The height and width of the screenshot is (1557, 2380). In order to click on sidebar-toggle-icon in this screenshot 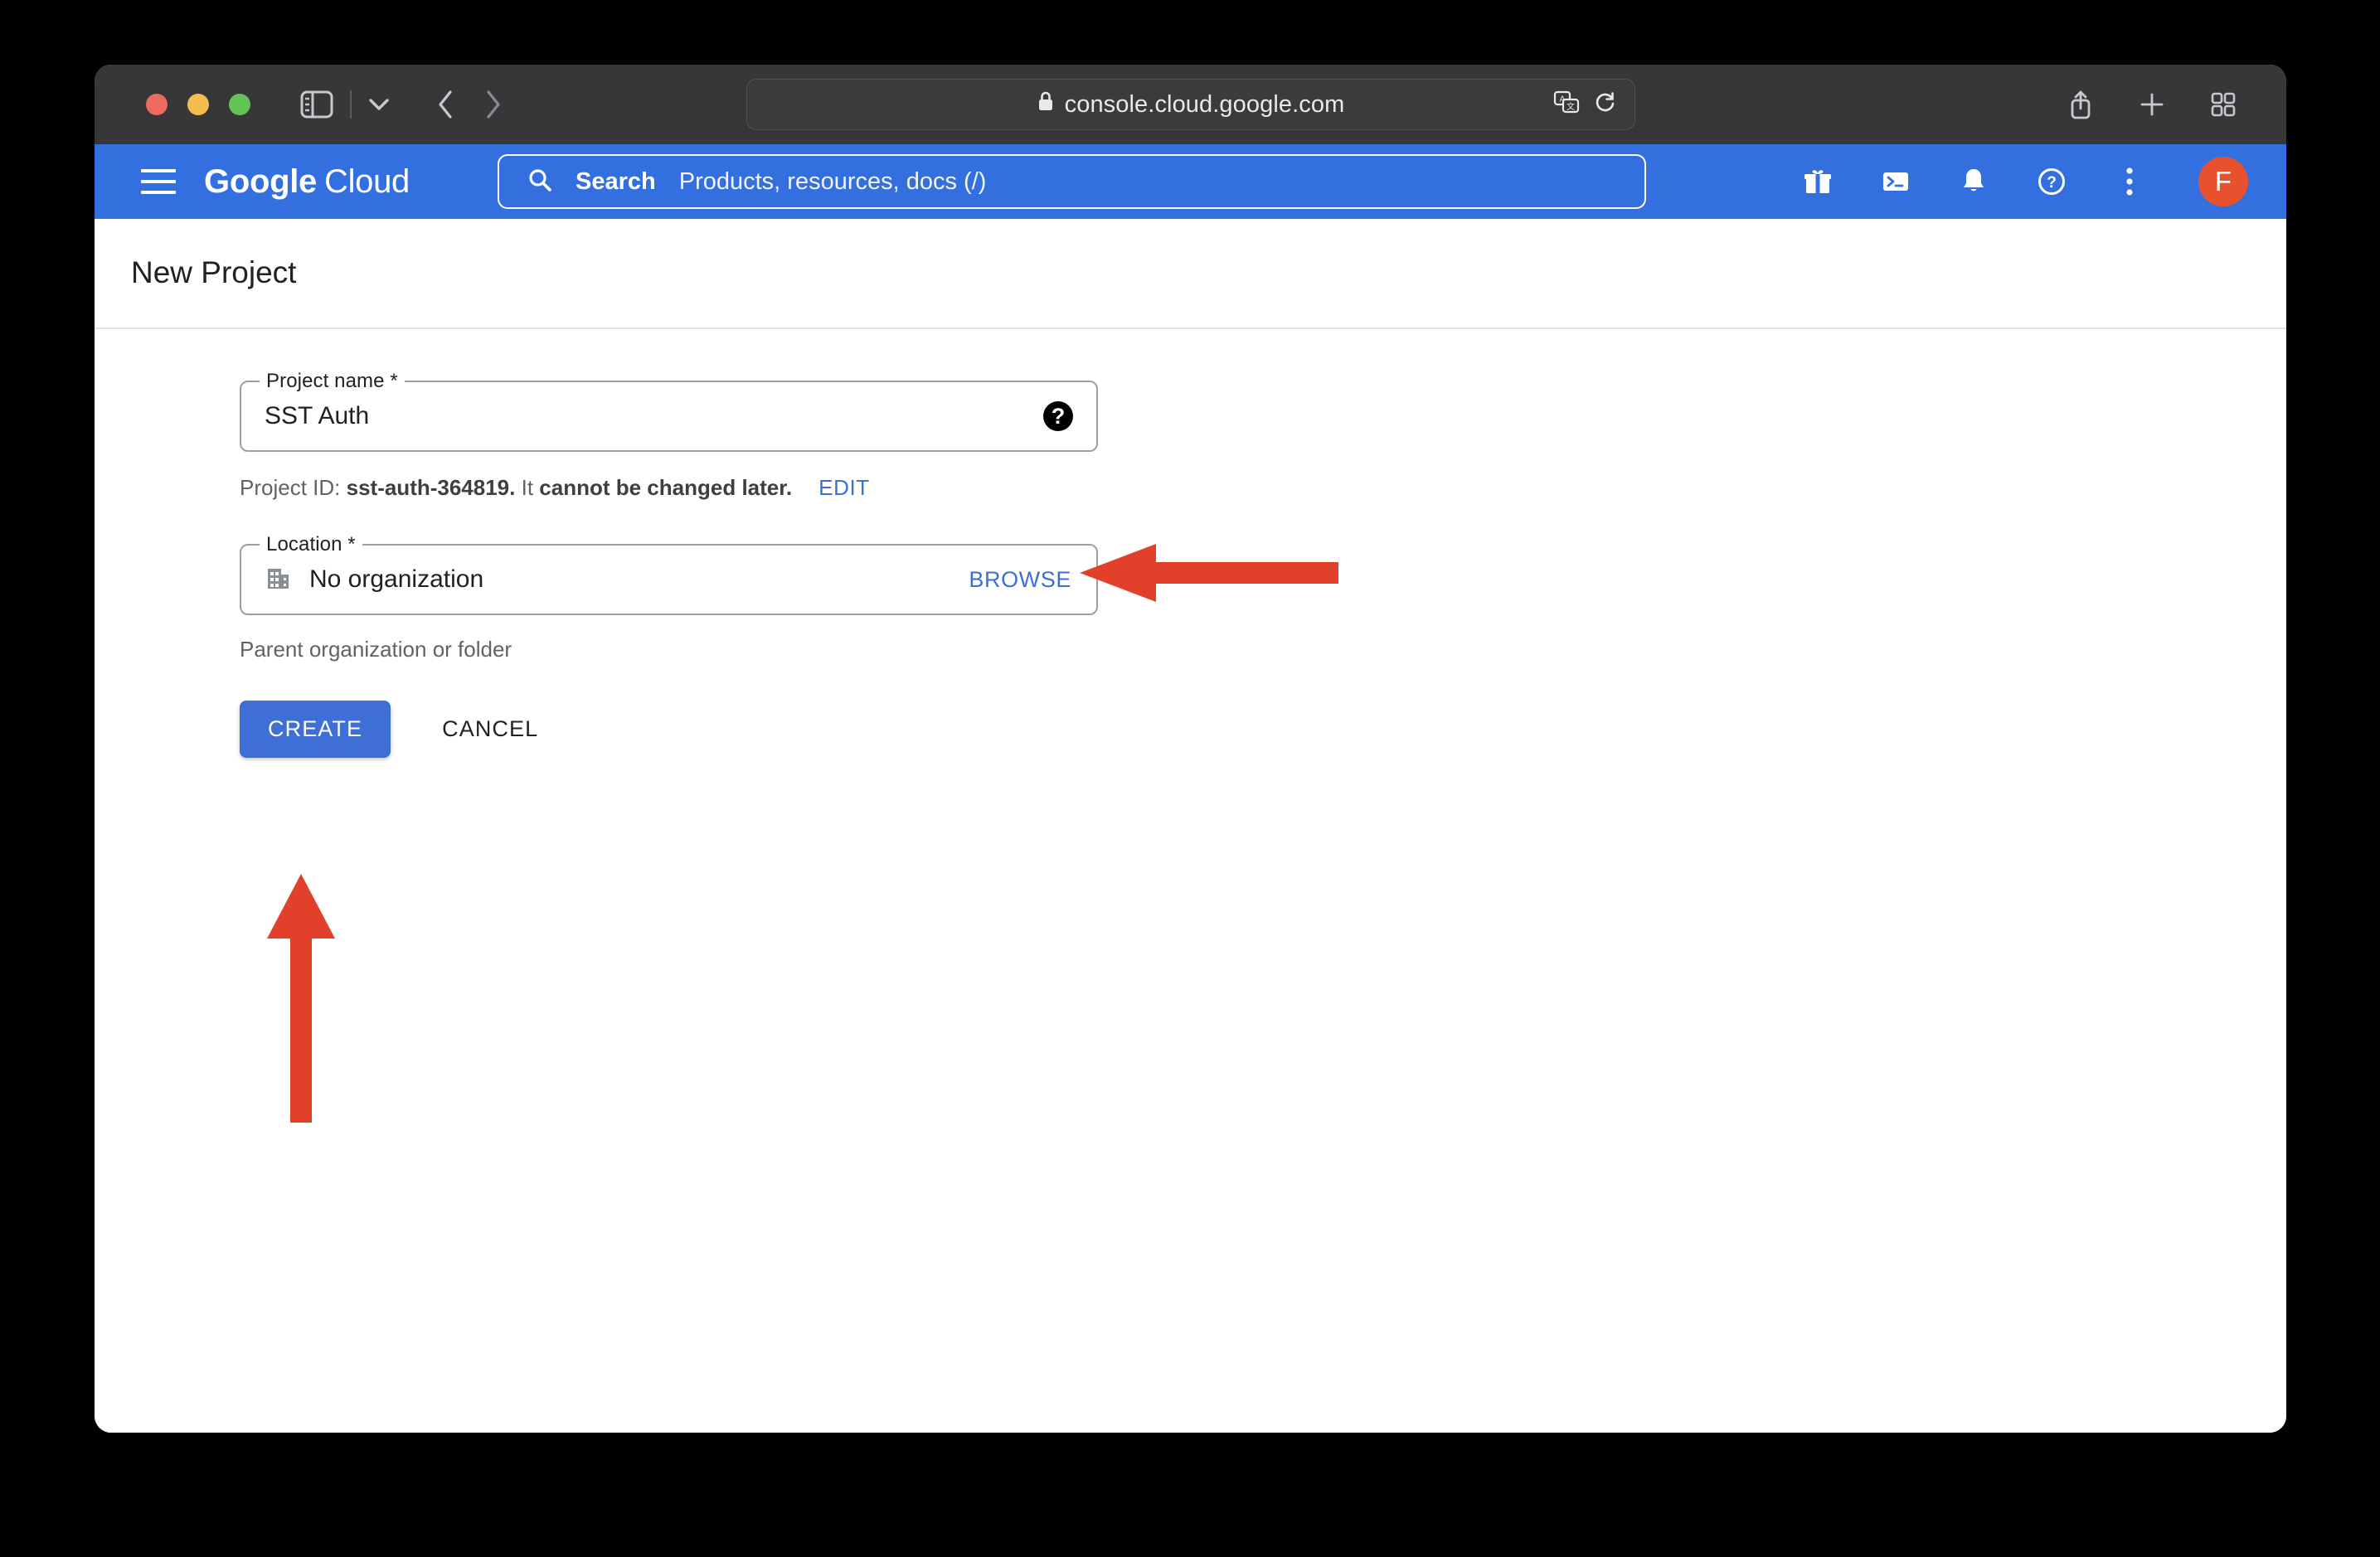, I will do `click(316, 104)`.